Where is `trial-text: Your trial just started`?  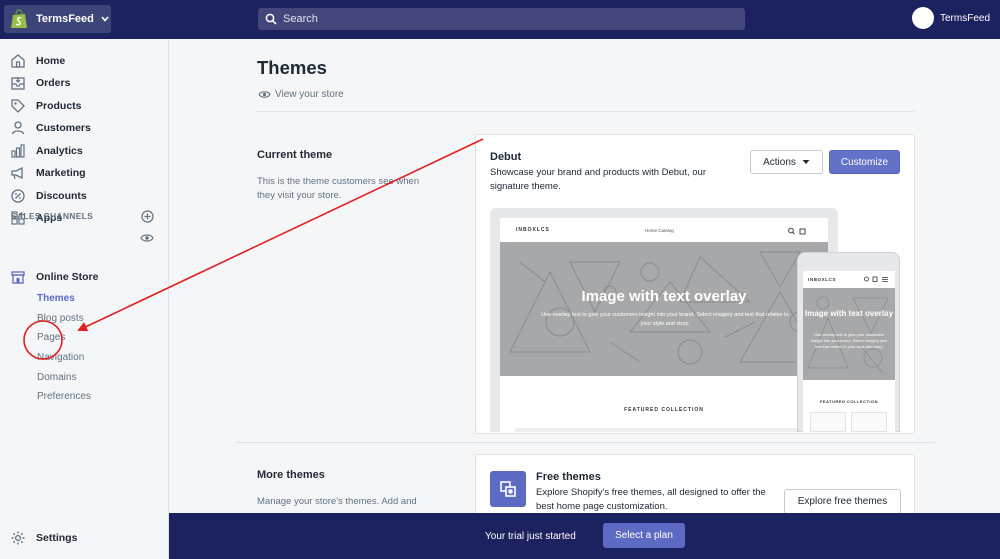 trial-text: Your trial just started is located at coordinates (530, 536).